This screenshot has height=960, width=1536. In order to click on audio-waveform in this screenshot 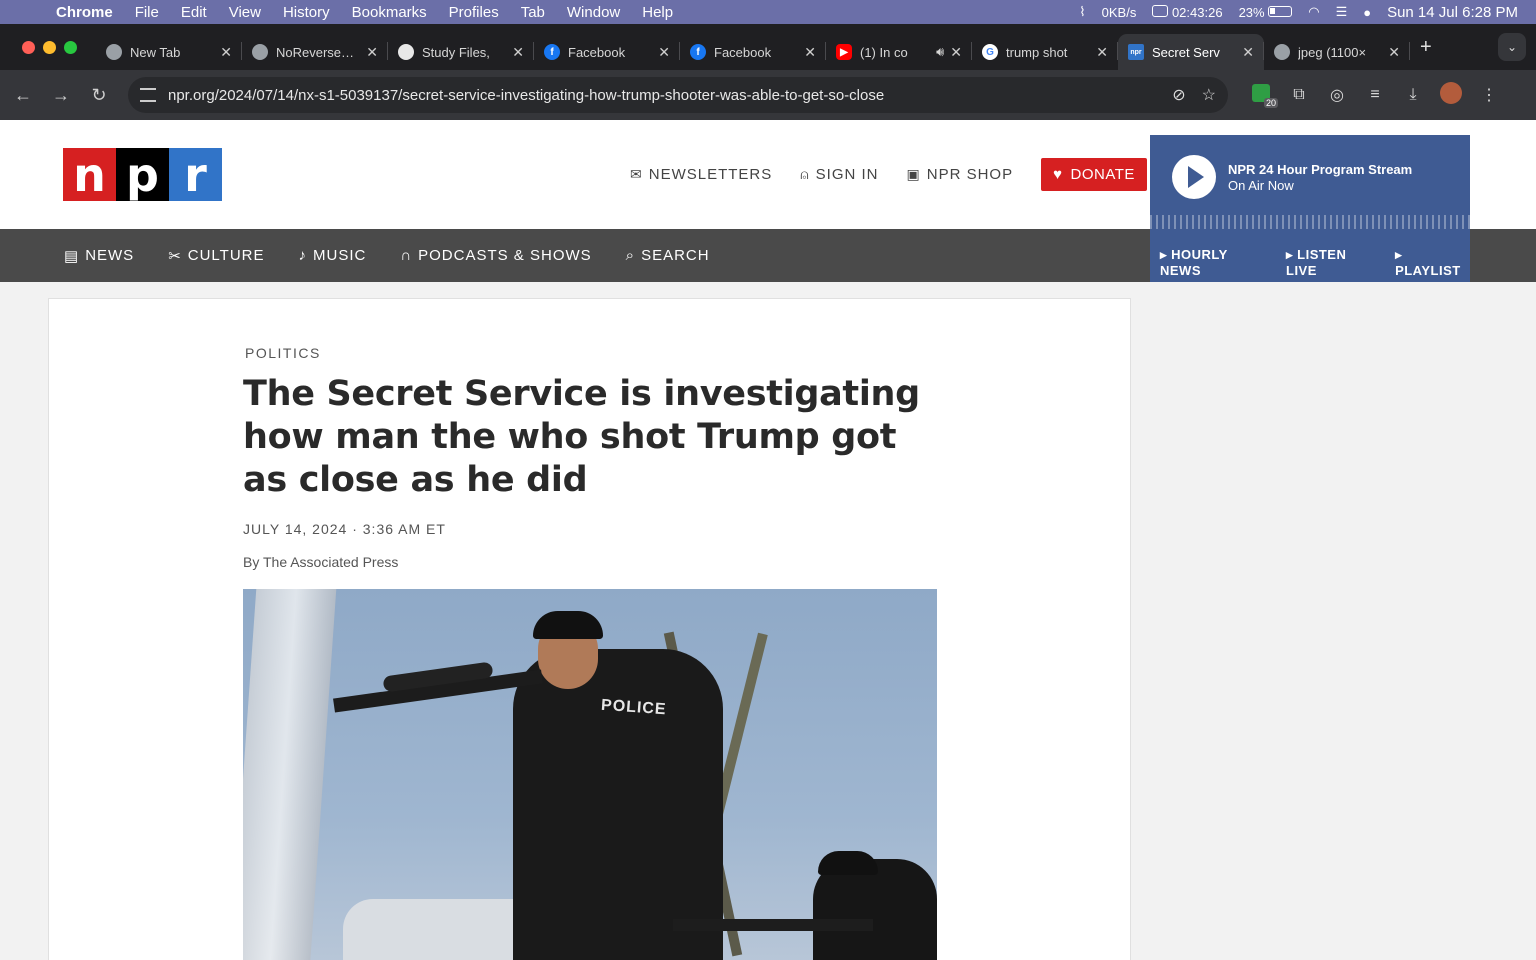, I will do `click(1310, 222)`.